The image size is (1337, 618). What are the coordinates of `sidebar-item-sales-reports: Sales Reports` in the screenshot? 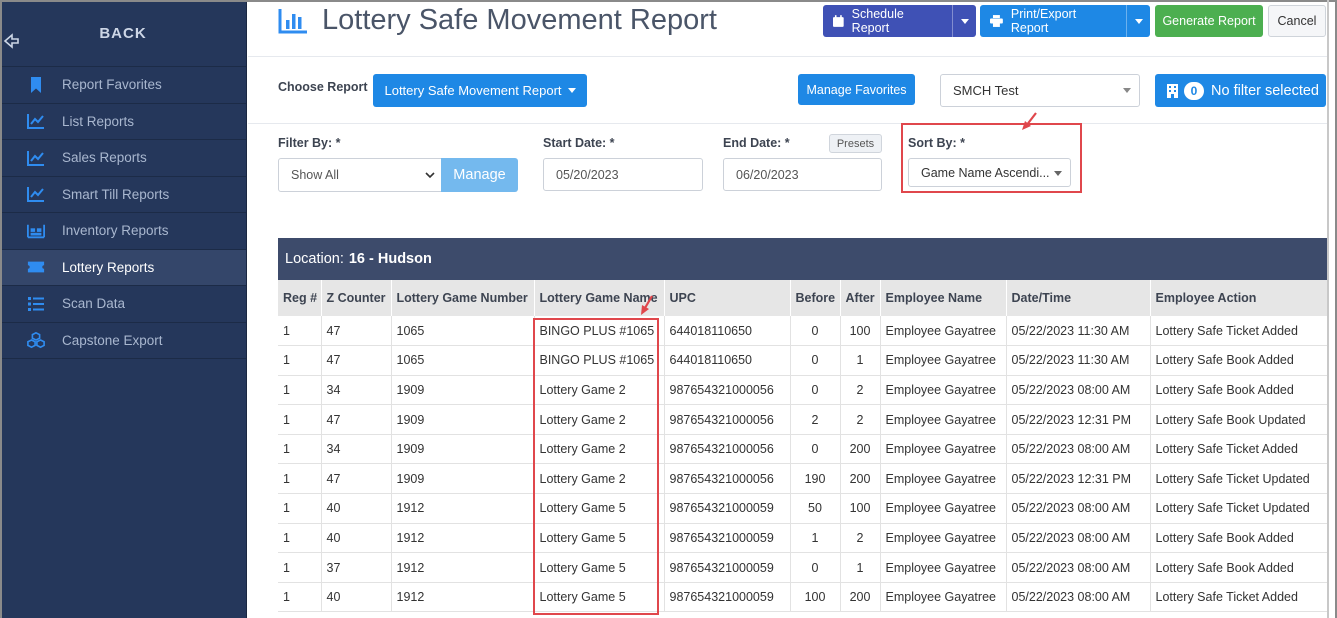 It's located at (123, 158).